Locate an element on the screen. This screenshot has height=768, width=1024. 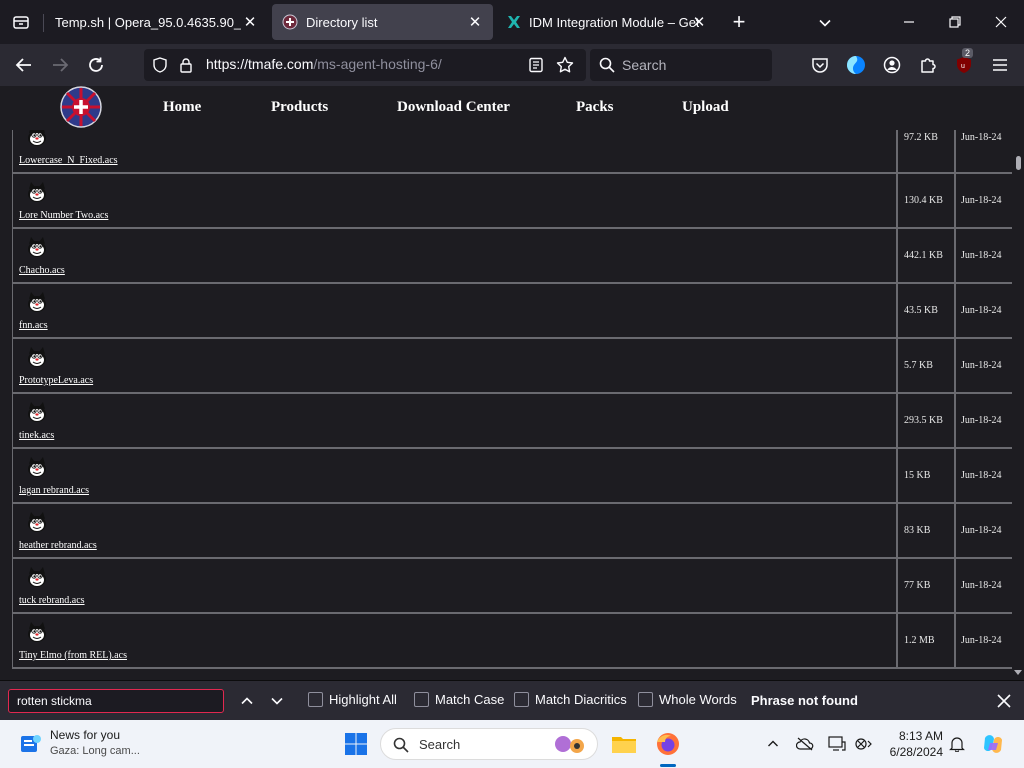
search-placeholder: Search is located at coordinates (644, 65).